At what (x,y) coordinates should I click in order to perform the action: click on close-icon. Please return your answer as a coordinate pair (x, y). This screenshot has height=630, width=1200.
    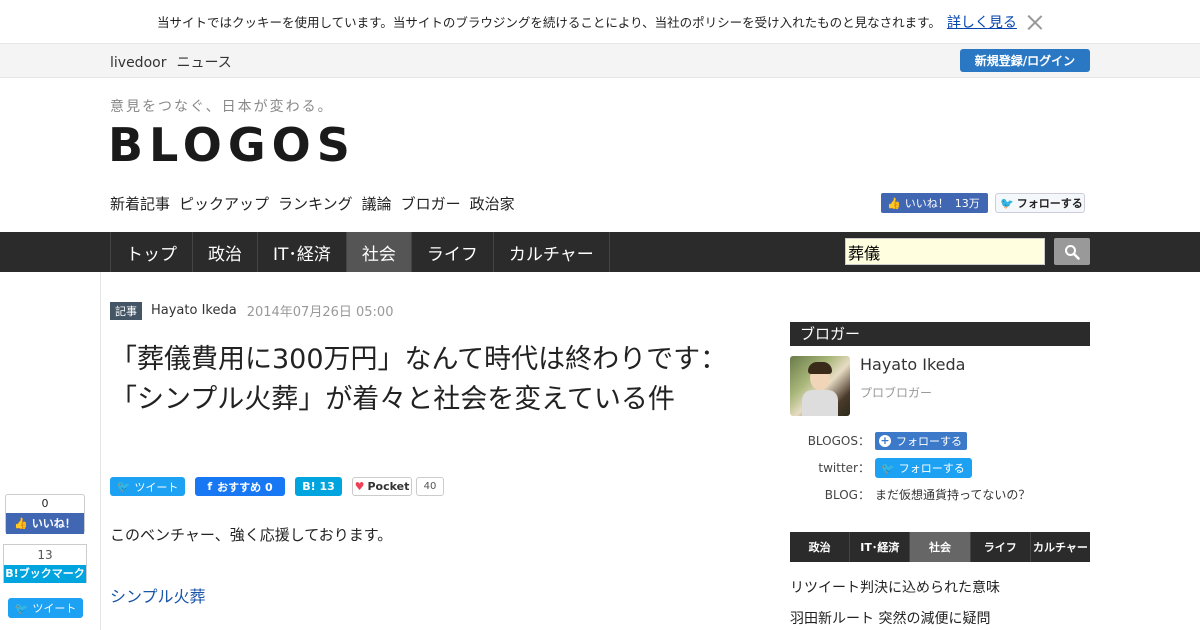
    Looking at the image, I should click on (1035, 22).